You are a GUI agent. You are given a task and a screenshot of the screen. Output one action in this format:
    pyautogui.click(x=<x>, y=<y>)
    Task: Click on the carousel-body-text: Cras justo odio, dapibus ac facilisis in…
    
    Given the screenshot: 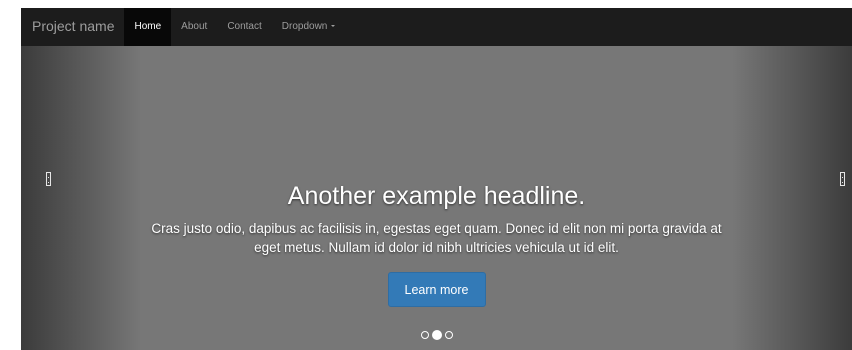 What is the action you would take?
    pyautogui.click(x=436, y=238)
    